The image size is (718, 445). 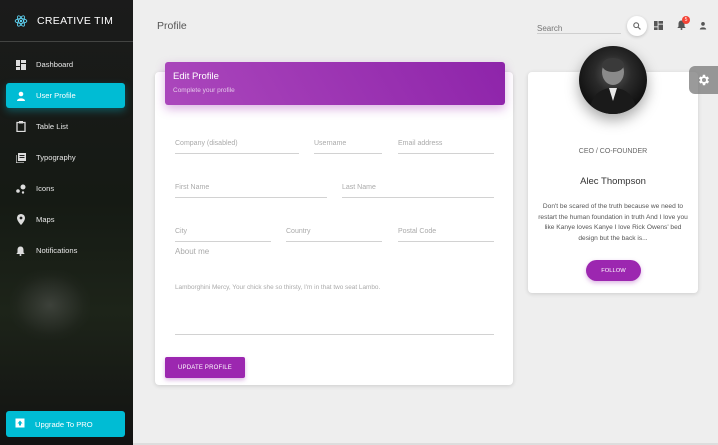 I want to click on last-name-placeholder: Last Name, so click(x=359, y=187).